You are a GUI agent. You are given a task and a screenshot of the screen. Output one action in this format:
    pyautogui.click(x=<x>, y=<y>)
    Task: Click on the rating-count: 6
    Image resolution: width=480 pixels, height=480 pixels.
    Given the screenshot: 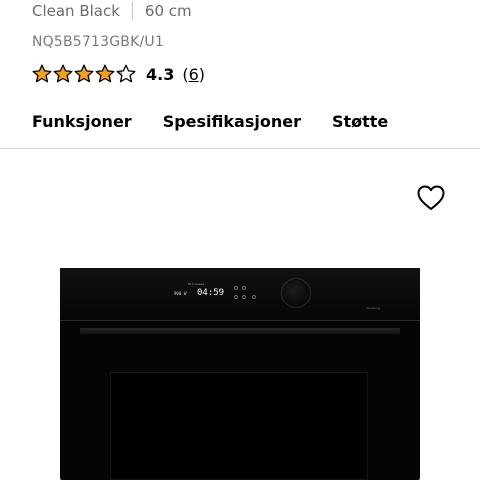 What is the action you would take?
    pyautogui.click(x=194, y=74)
    